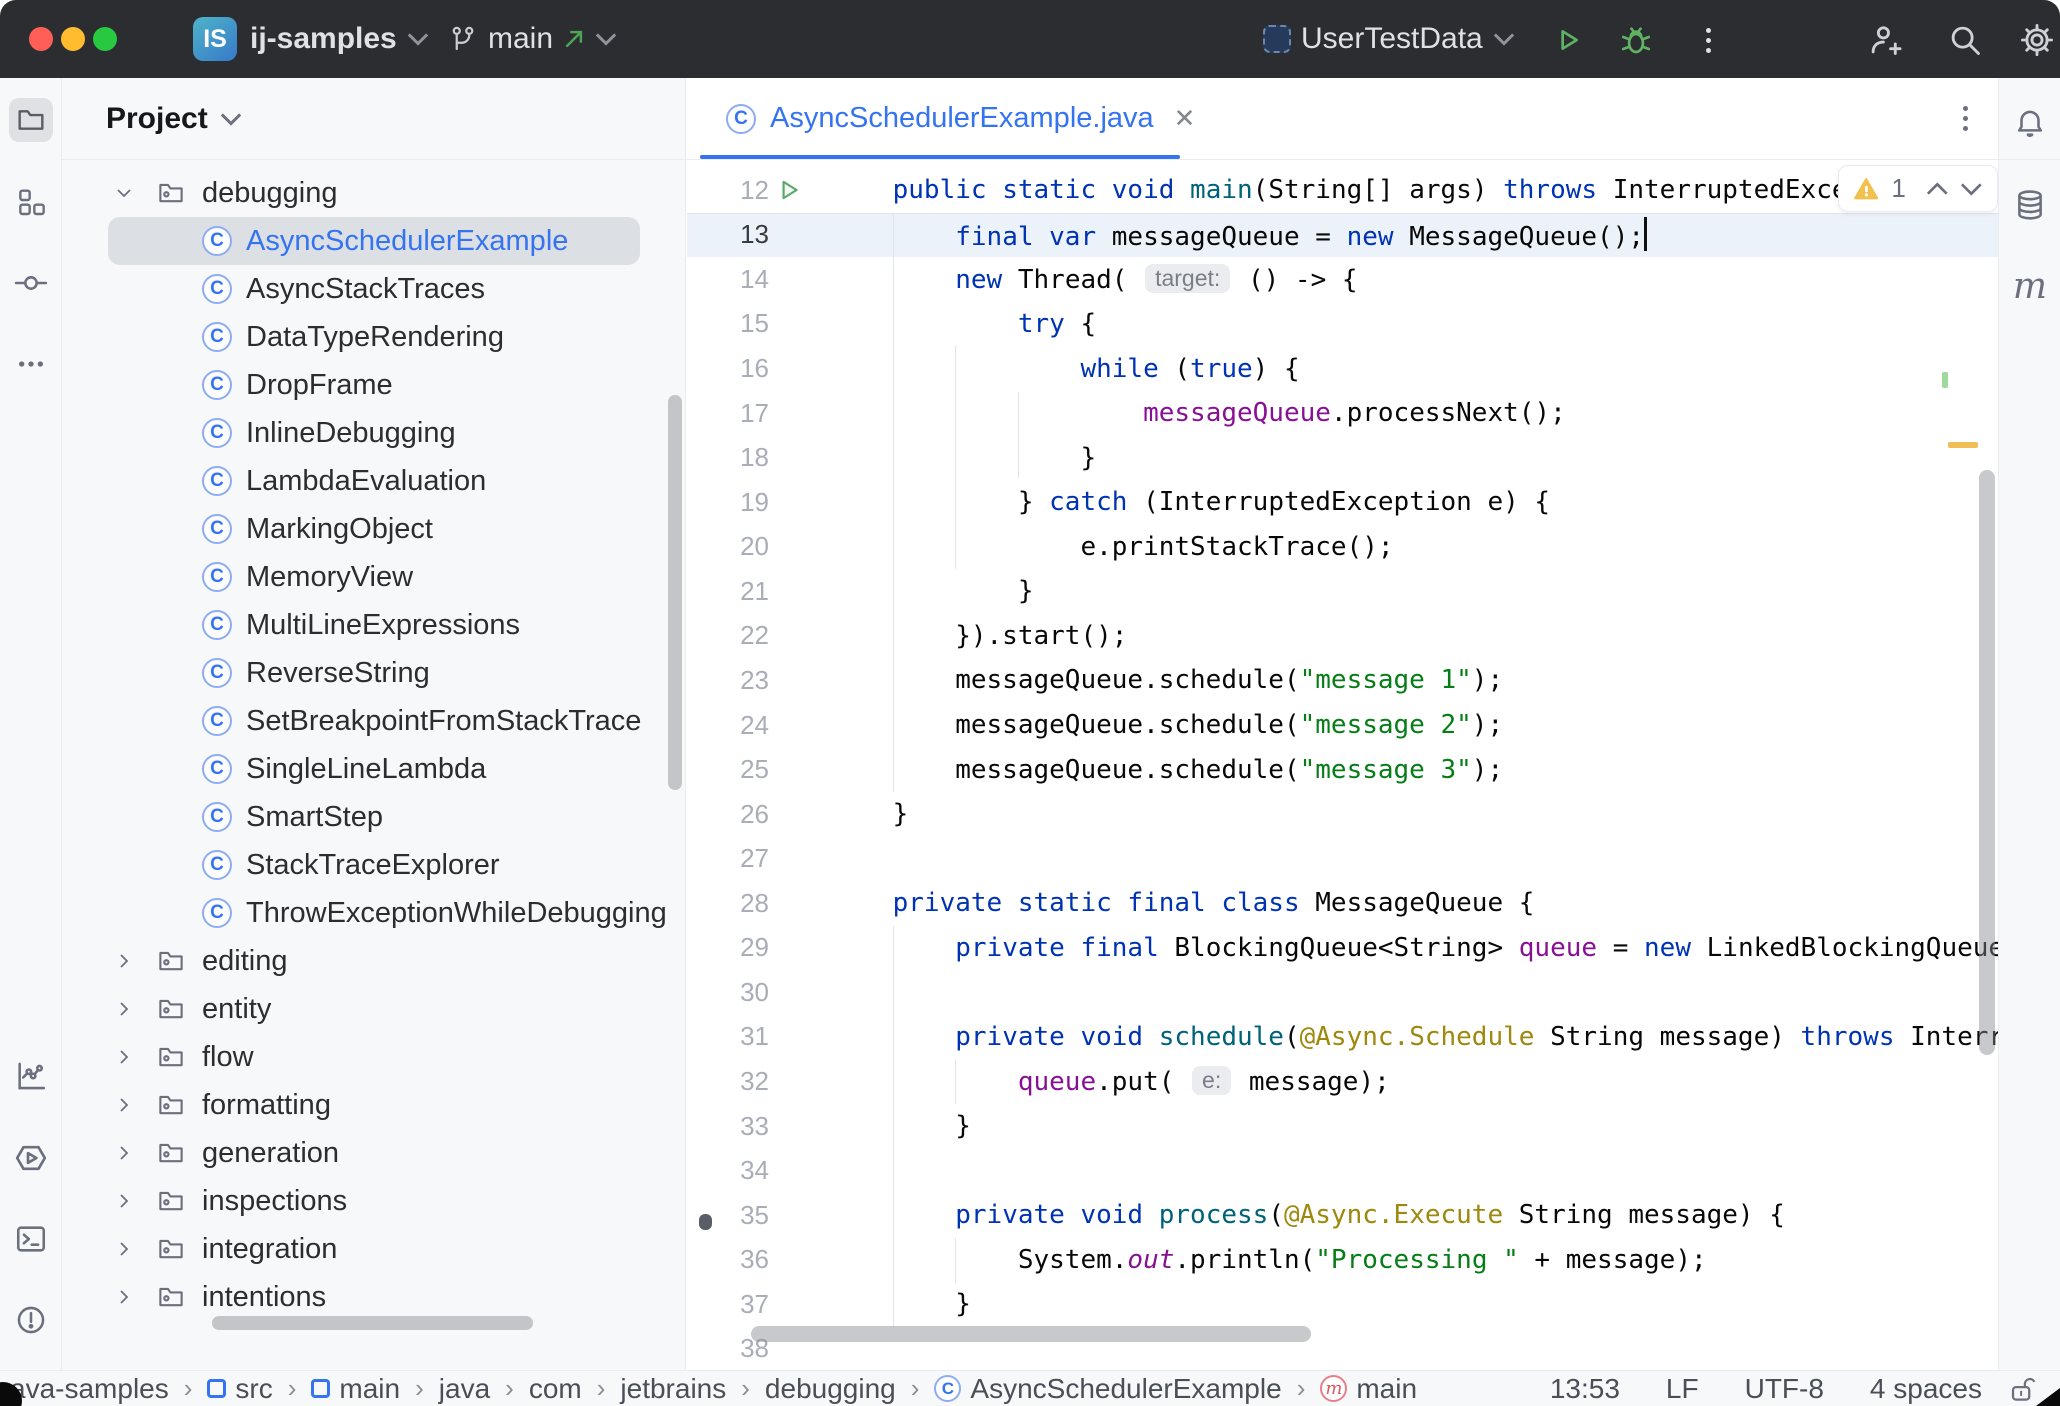 The image size is (2060, 1406). I want to click on inspection-widget: 1, so click(1918, 188).